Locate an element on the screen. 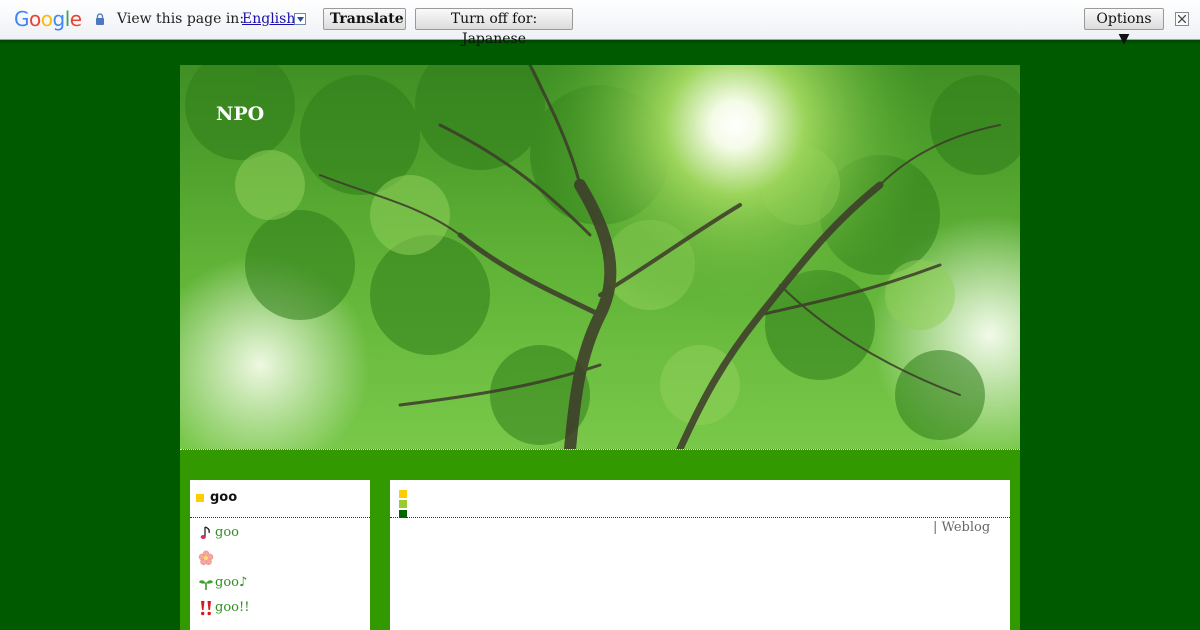 This screenshot has width=1200, height=630. entry-header is located at coordinates (700, 499).